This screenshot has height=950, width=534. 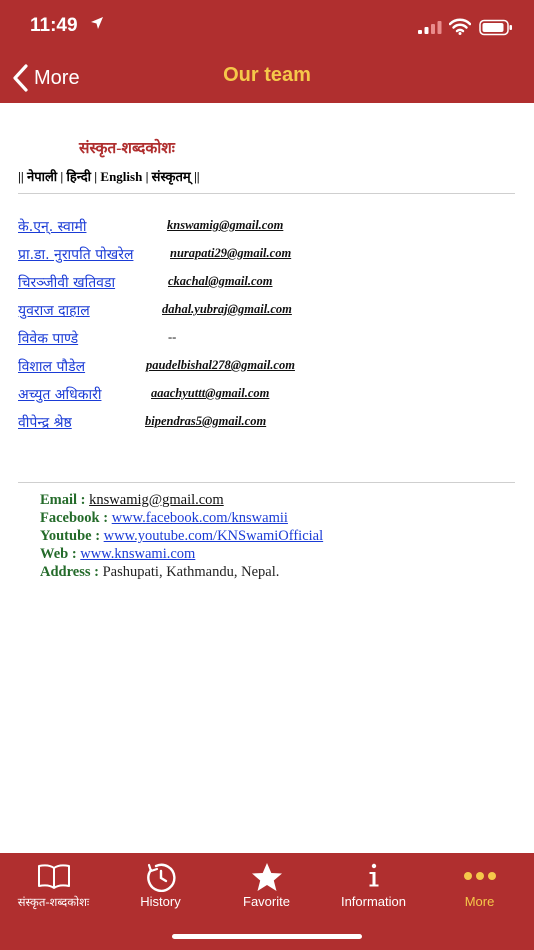 I want to click on address-label: Address :, so click(x=69, y=572).